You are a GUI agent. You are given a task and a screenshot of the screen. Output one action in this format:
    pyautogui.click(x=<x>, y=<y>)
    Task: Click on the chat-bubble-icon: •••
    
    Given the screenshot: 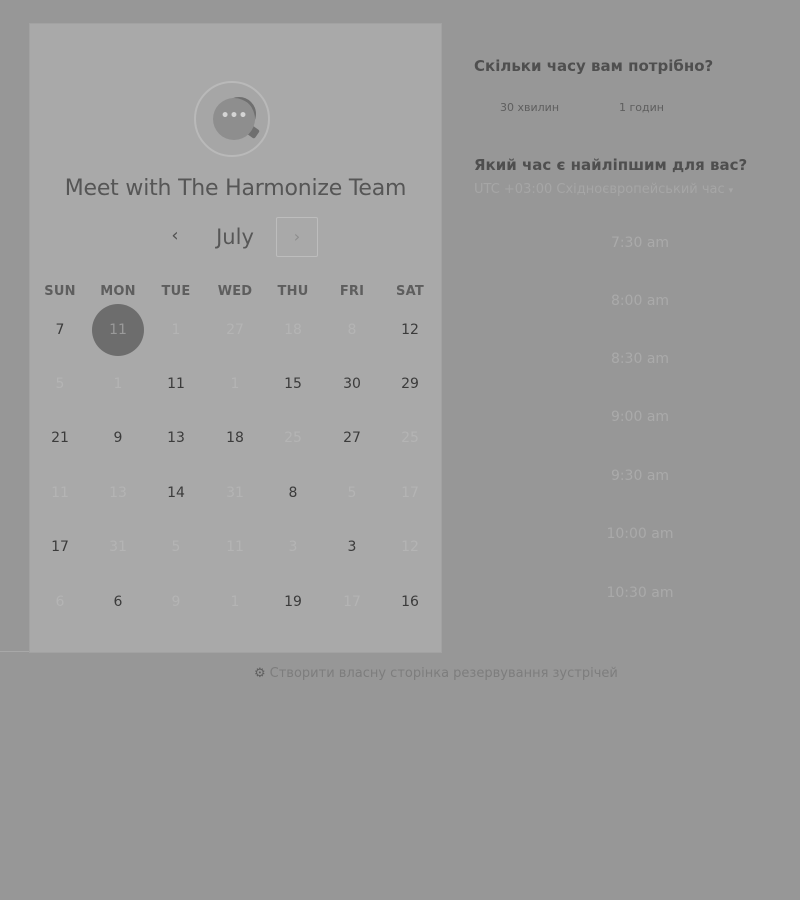 What is the action you would take?
    pyautogui.click(x=234, y=119)
    